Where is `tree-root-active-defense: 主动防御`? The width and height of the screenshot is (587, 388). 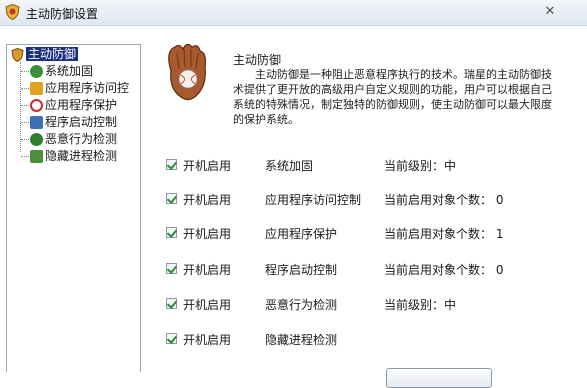 tree-root-active-defense: 主动防御 is located at coordinates (45, 54).